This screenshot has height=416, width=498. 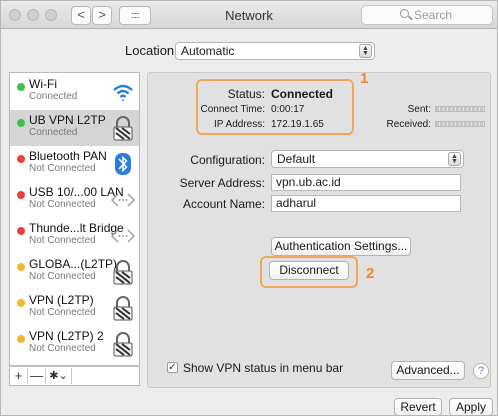 I want to click on wifi-icon, so click(x=123, y=93).